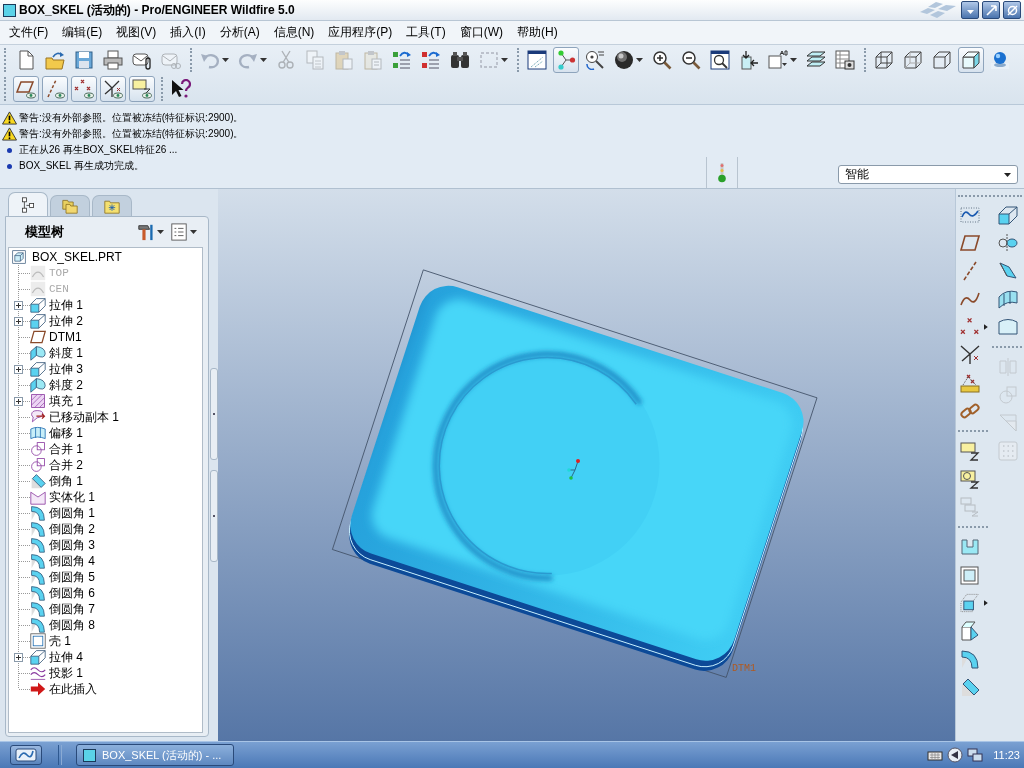 The image size is (1024, 768). I want to click on tree-item: 填充 1, so click(66, 401).